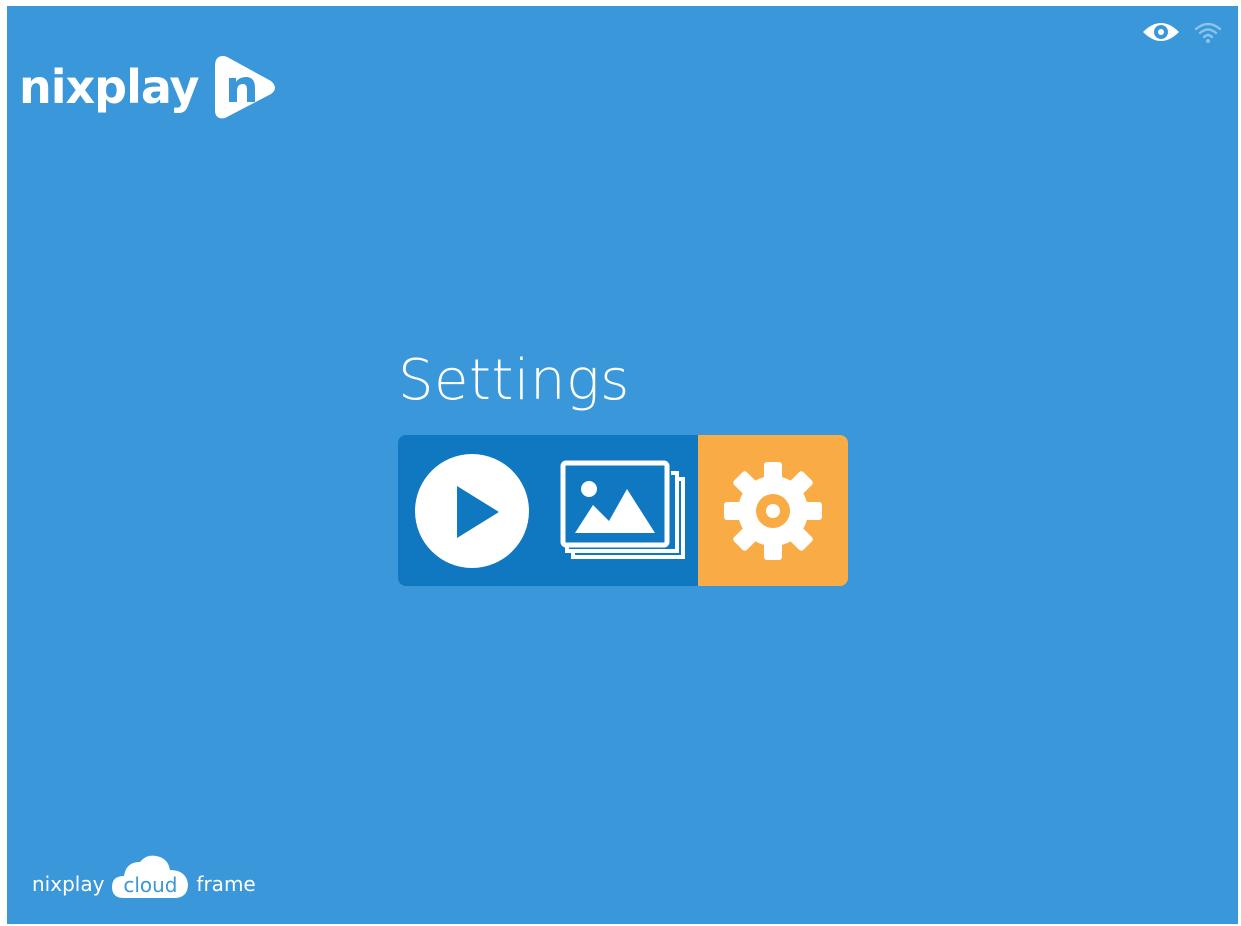 This screenshot has width=1241, height=926. I want to click on logo-text: nixplay, so click(109, 87).